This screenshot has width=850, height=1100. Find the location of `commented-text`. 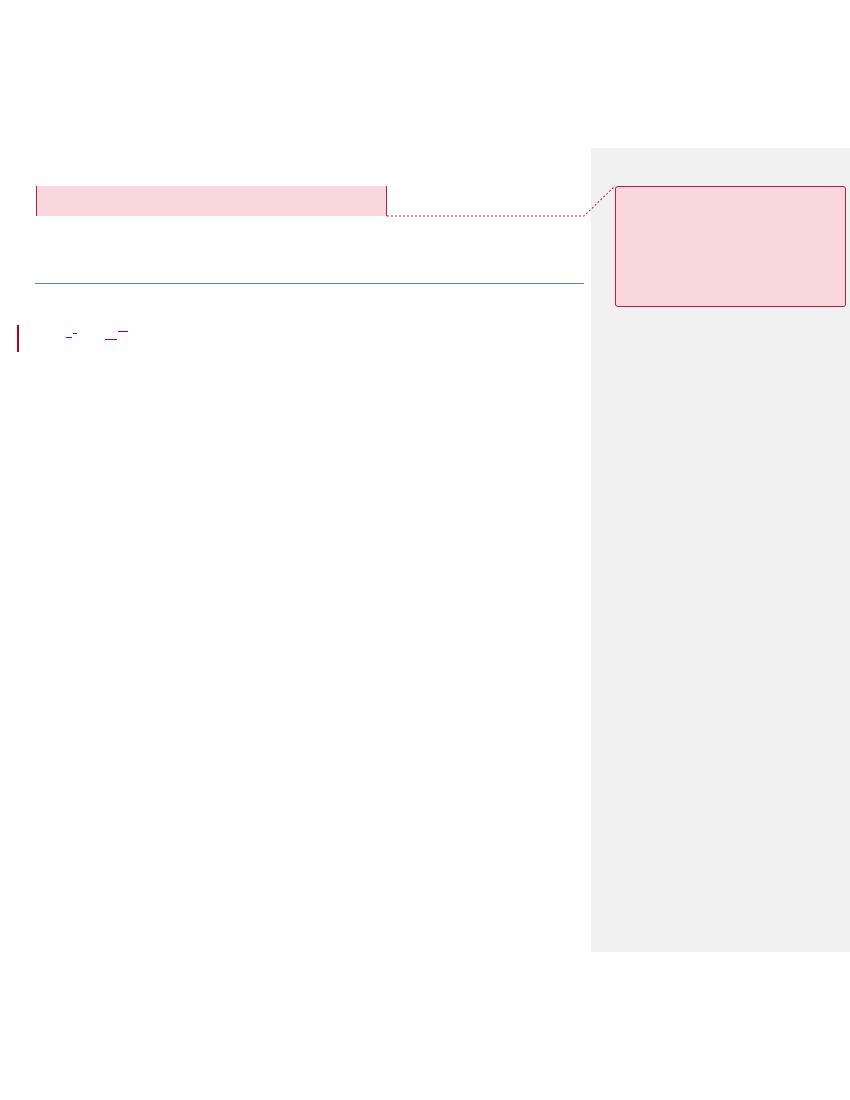

commented-text is located at coordinates (211, 192).